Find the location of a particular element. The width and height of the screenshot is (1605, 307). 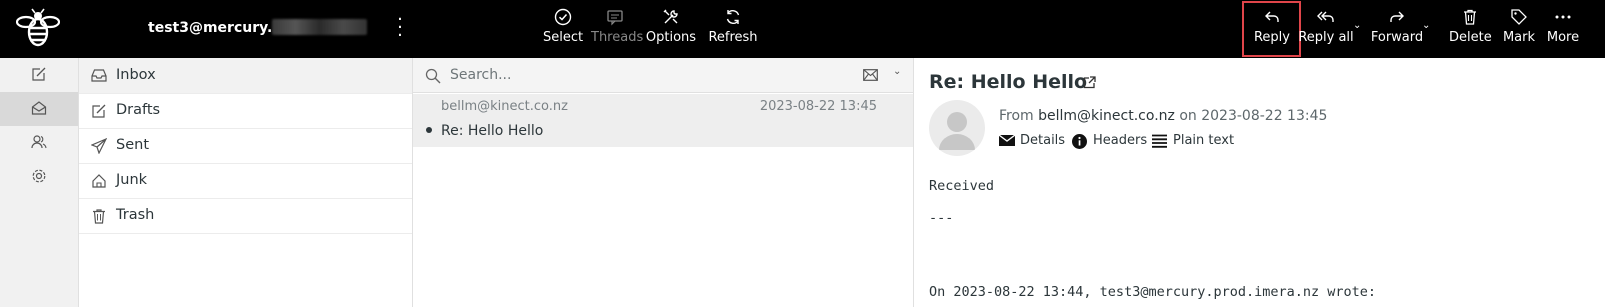

compose-nav-button is located at coordinates (39, 75).